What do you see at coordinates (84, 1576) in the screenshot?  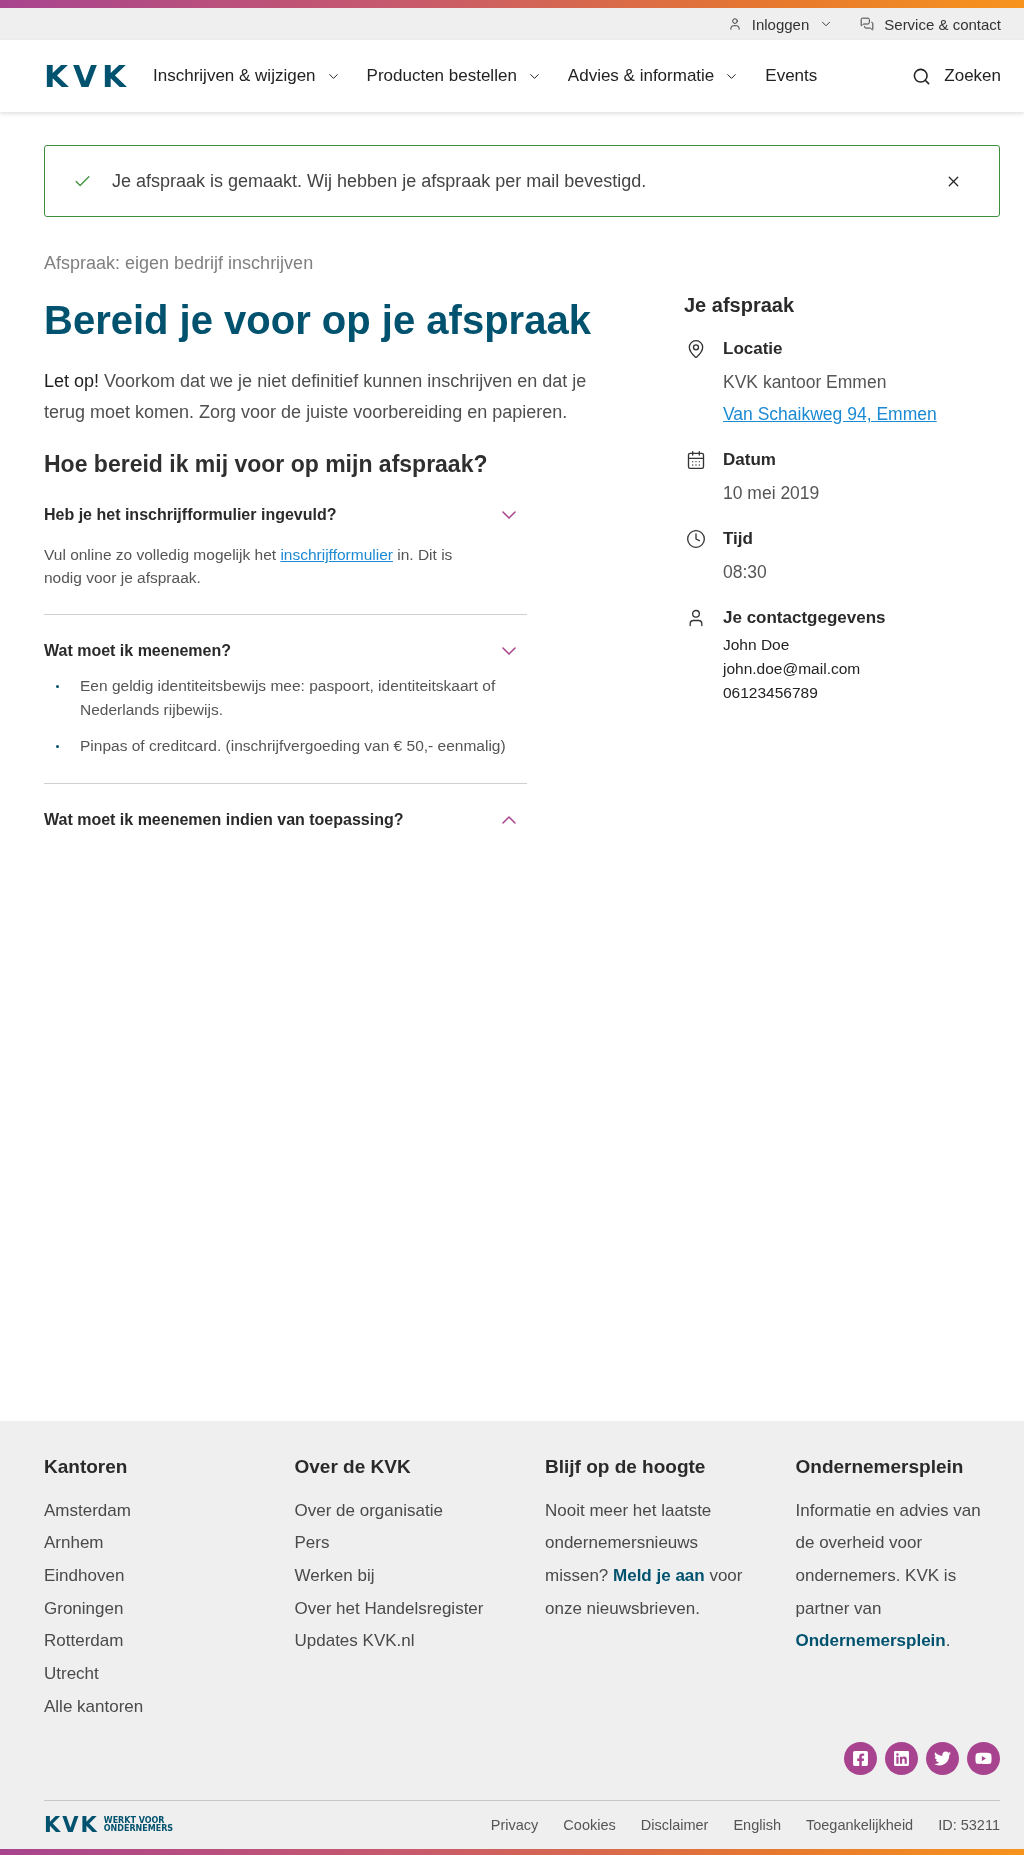 I see `footer-link: Eindhoven` at bounding box center [84, 1576].